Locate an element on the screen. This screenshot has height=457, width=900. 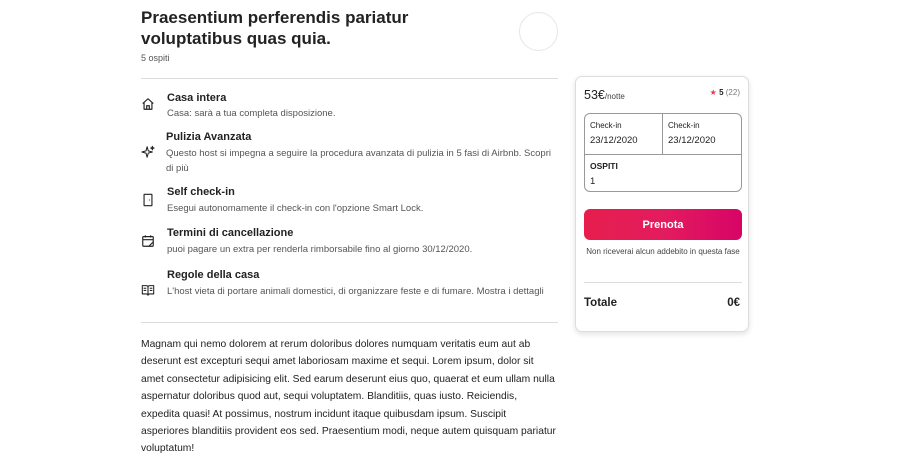
feature-title: Regole della casa is located at coordinates (213, 275).